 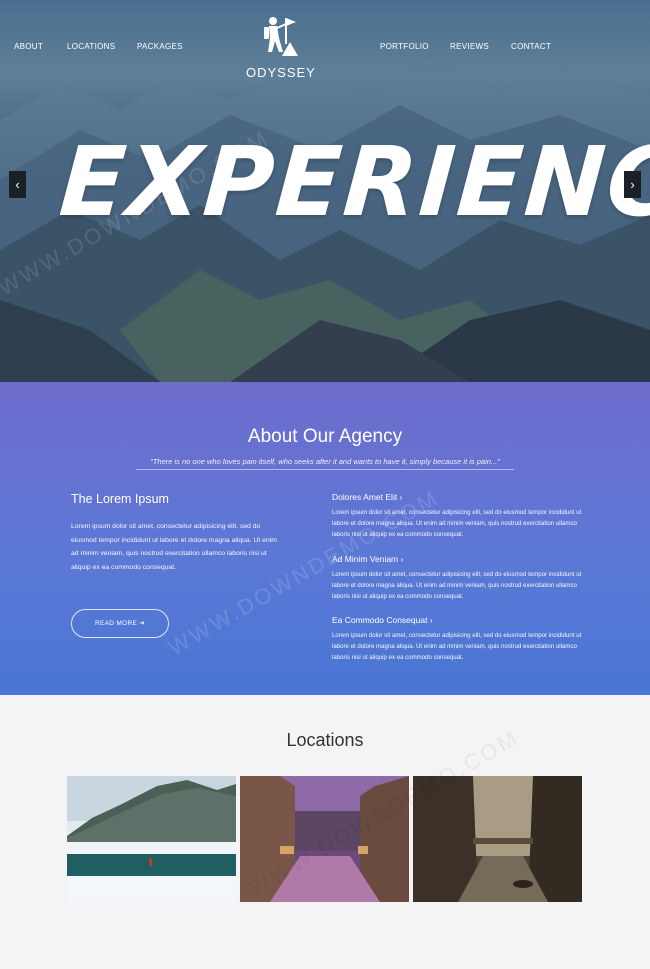 What do you see at coordinates (325, 469) in the screenshot?
I see `quote-divider` at bounding box center [325, 469].